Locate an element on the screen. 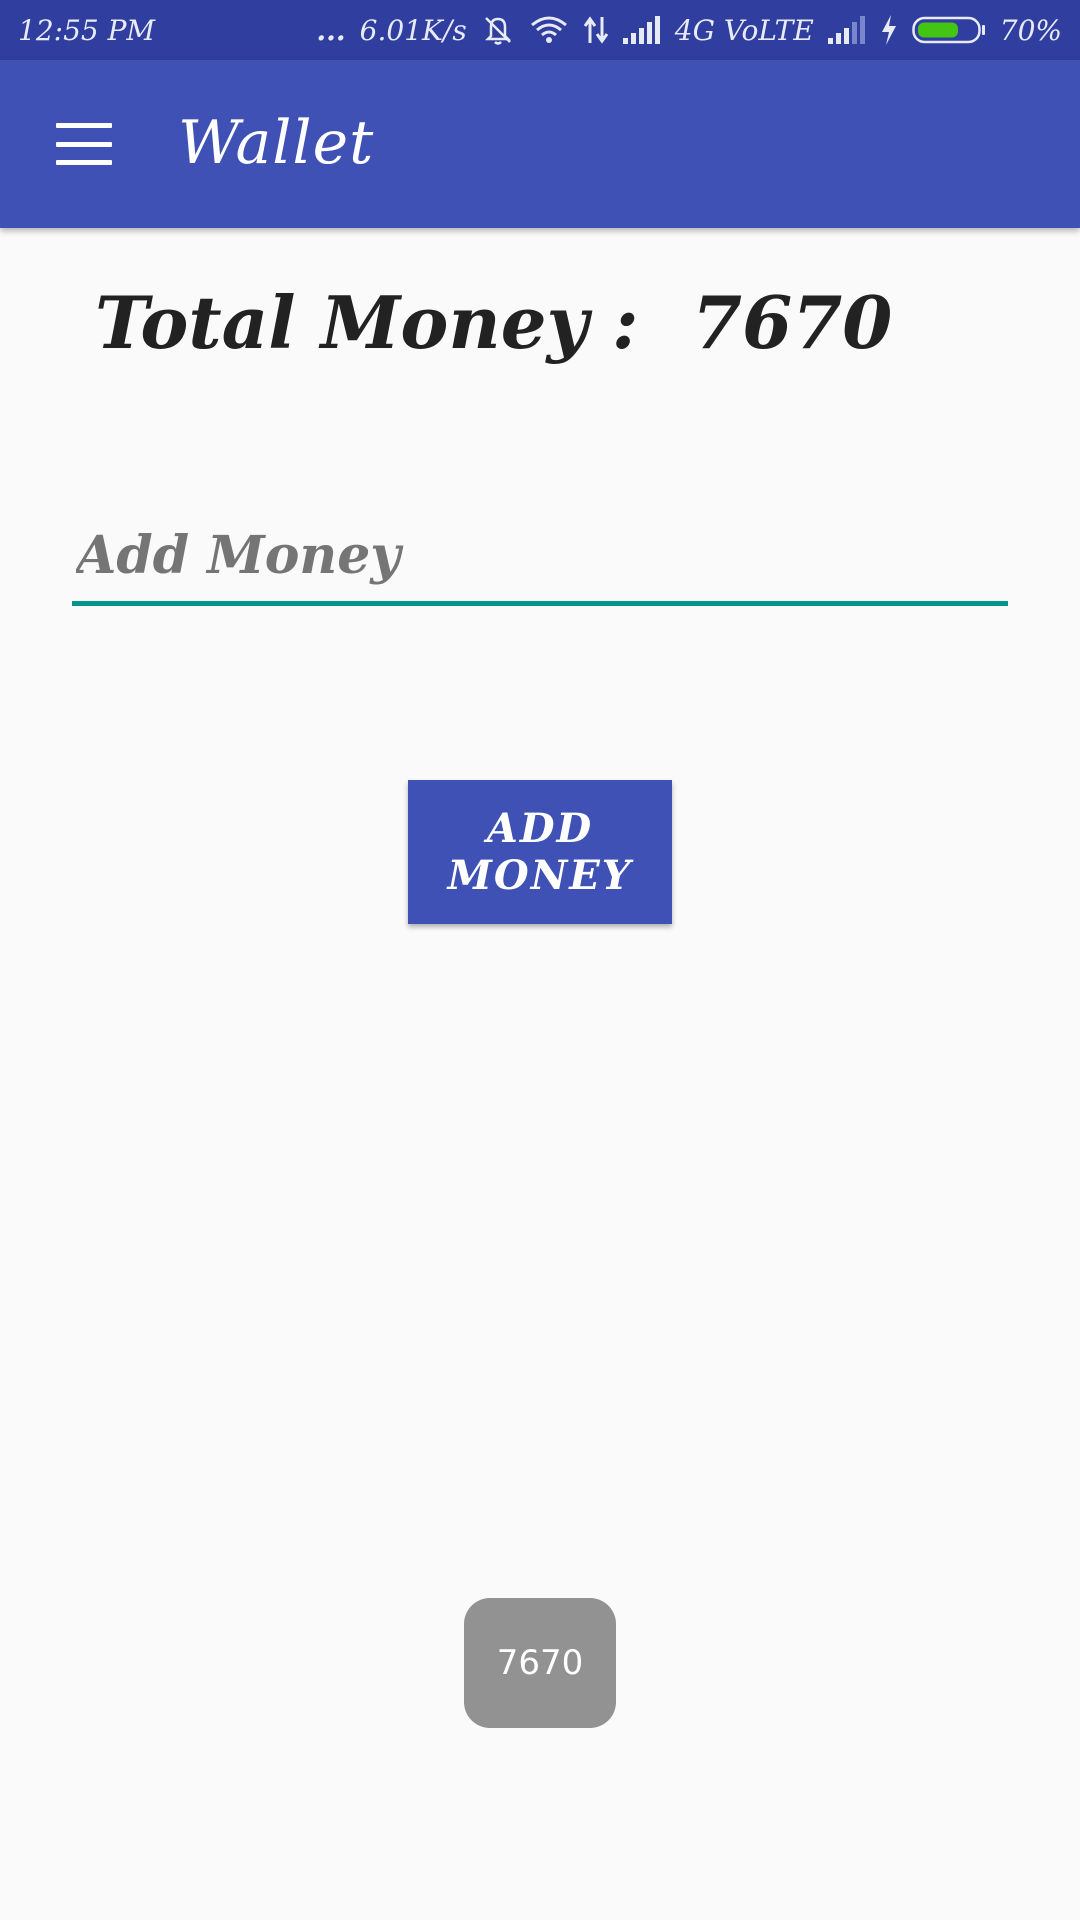 The width and height of the screenshot is (1080, 1920). battery-percent: 70% is located at coordinates (1030, 30).